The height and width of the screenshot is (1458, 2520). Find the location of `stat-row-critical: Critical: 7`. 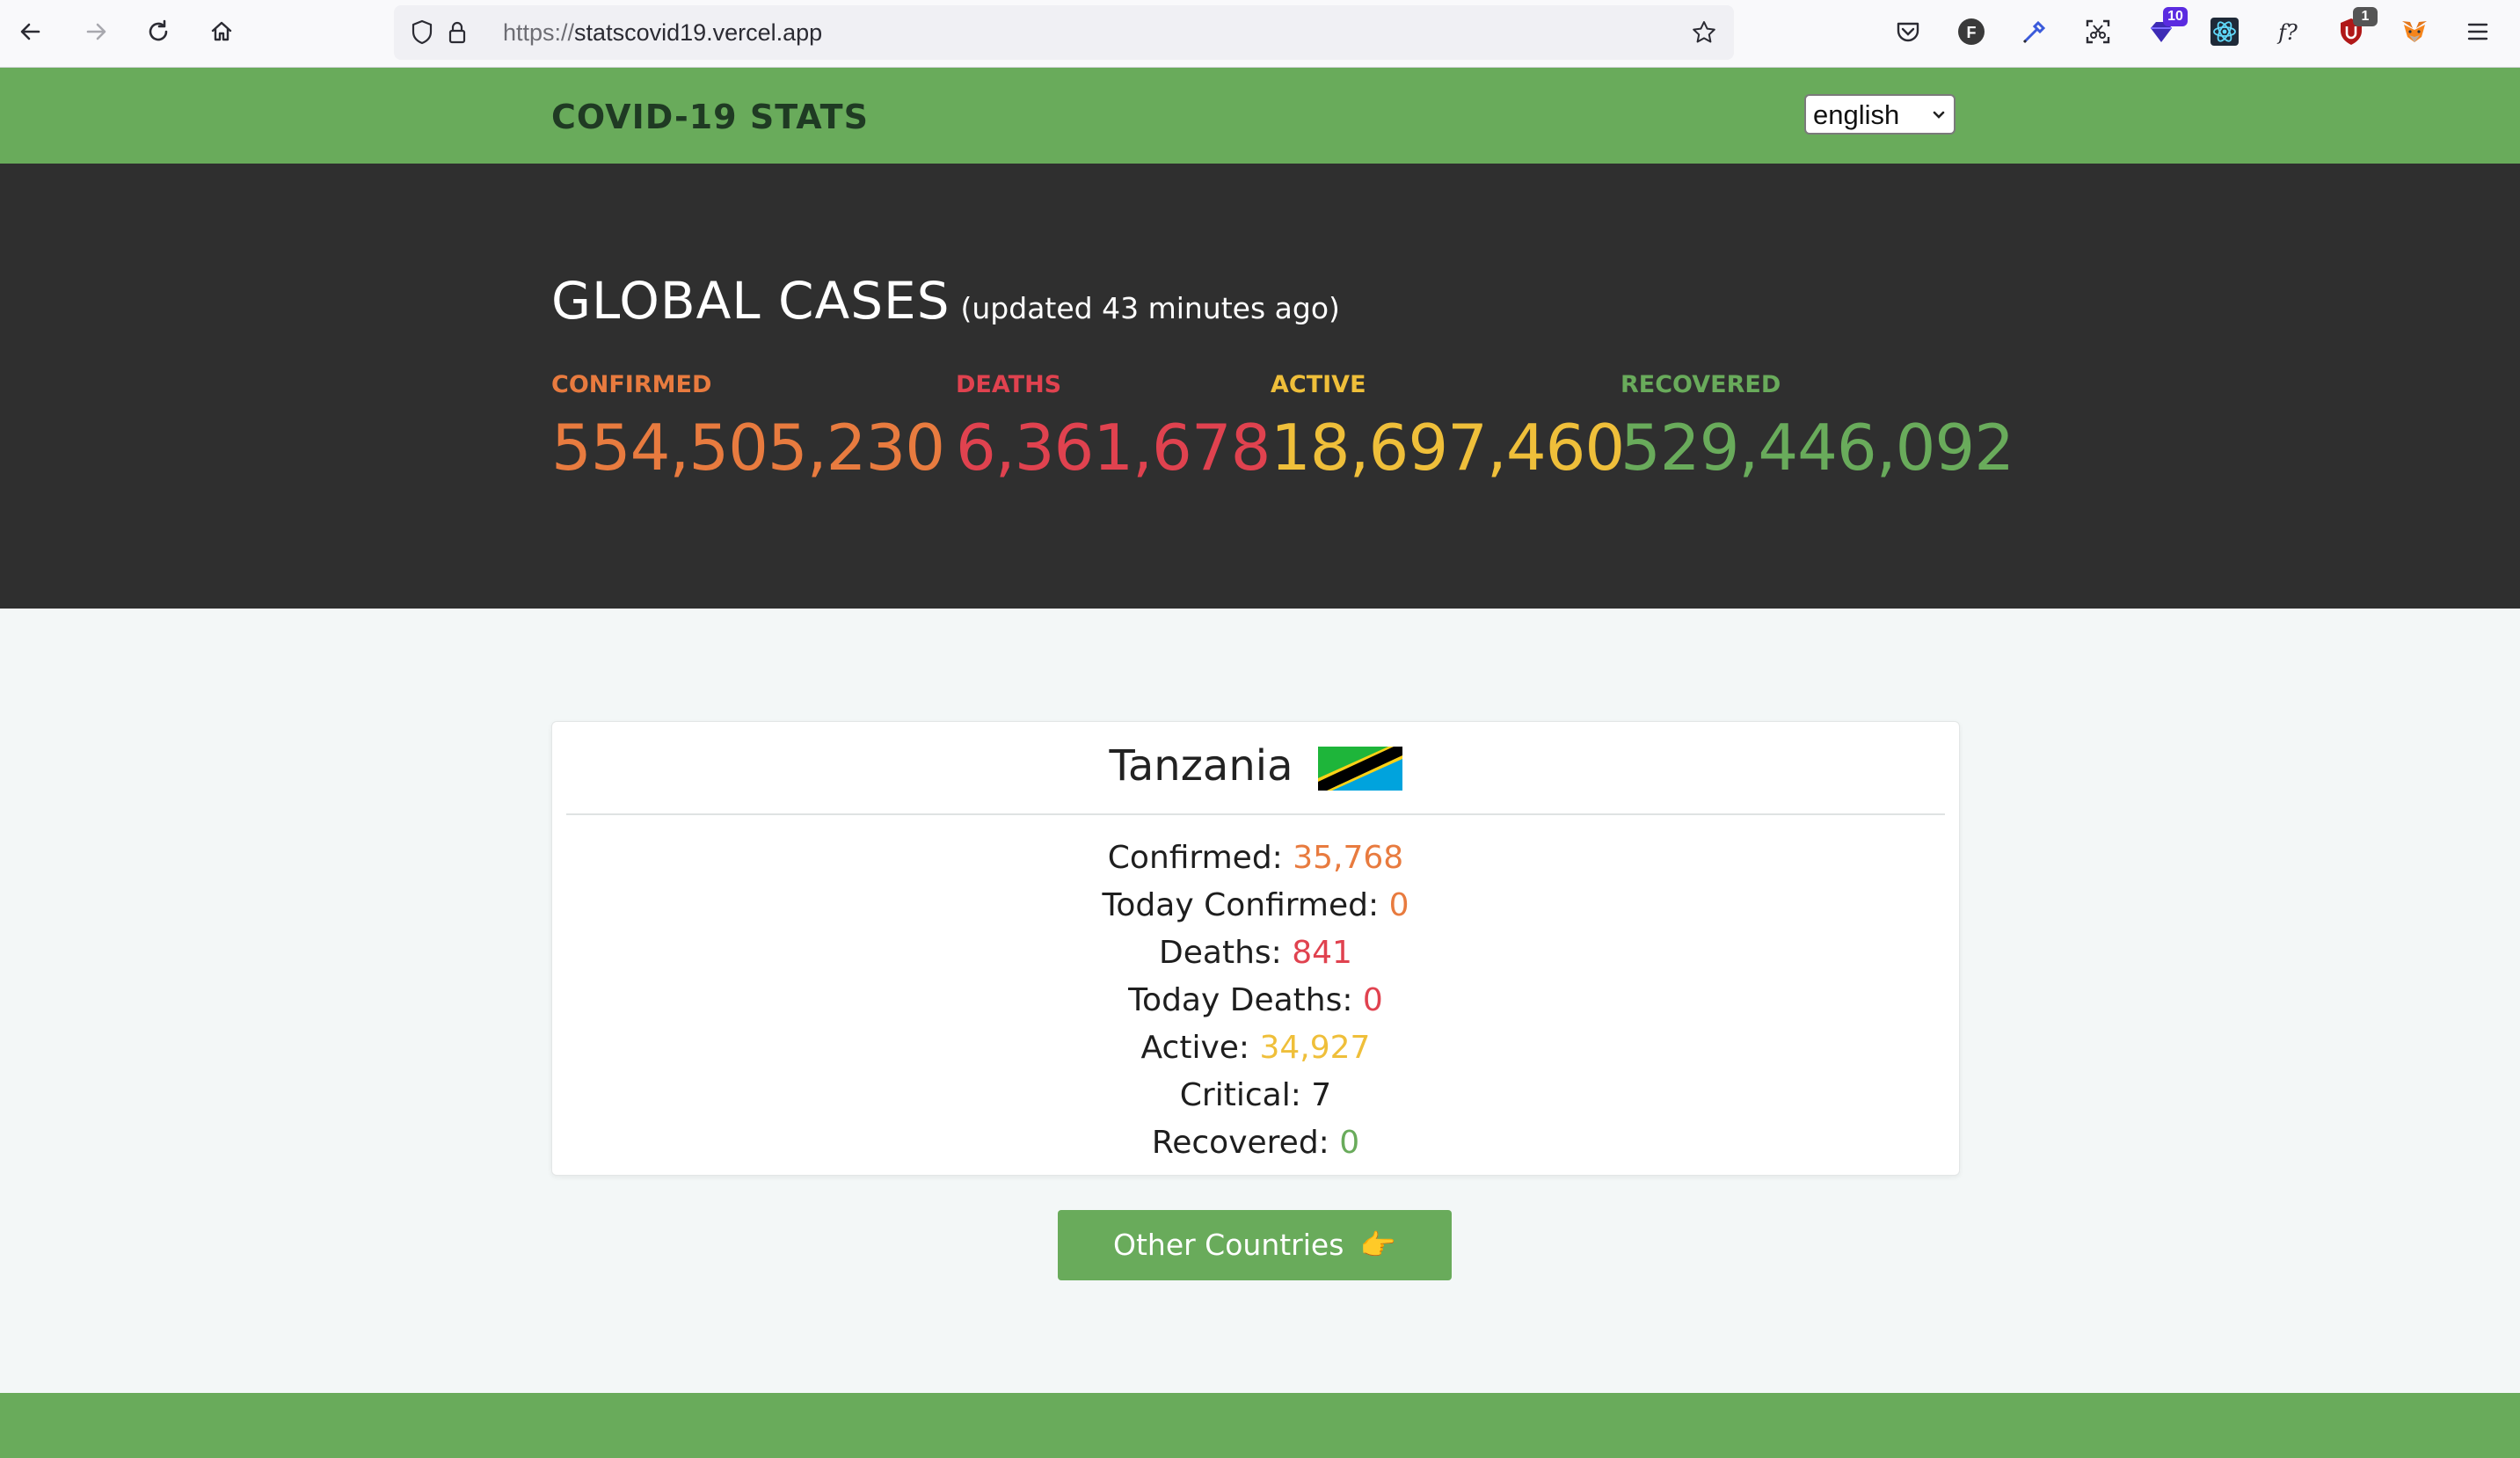

stat-row-critical: Critical: 7 is located at coordinates (1255, 1095).